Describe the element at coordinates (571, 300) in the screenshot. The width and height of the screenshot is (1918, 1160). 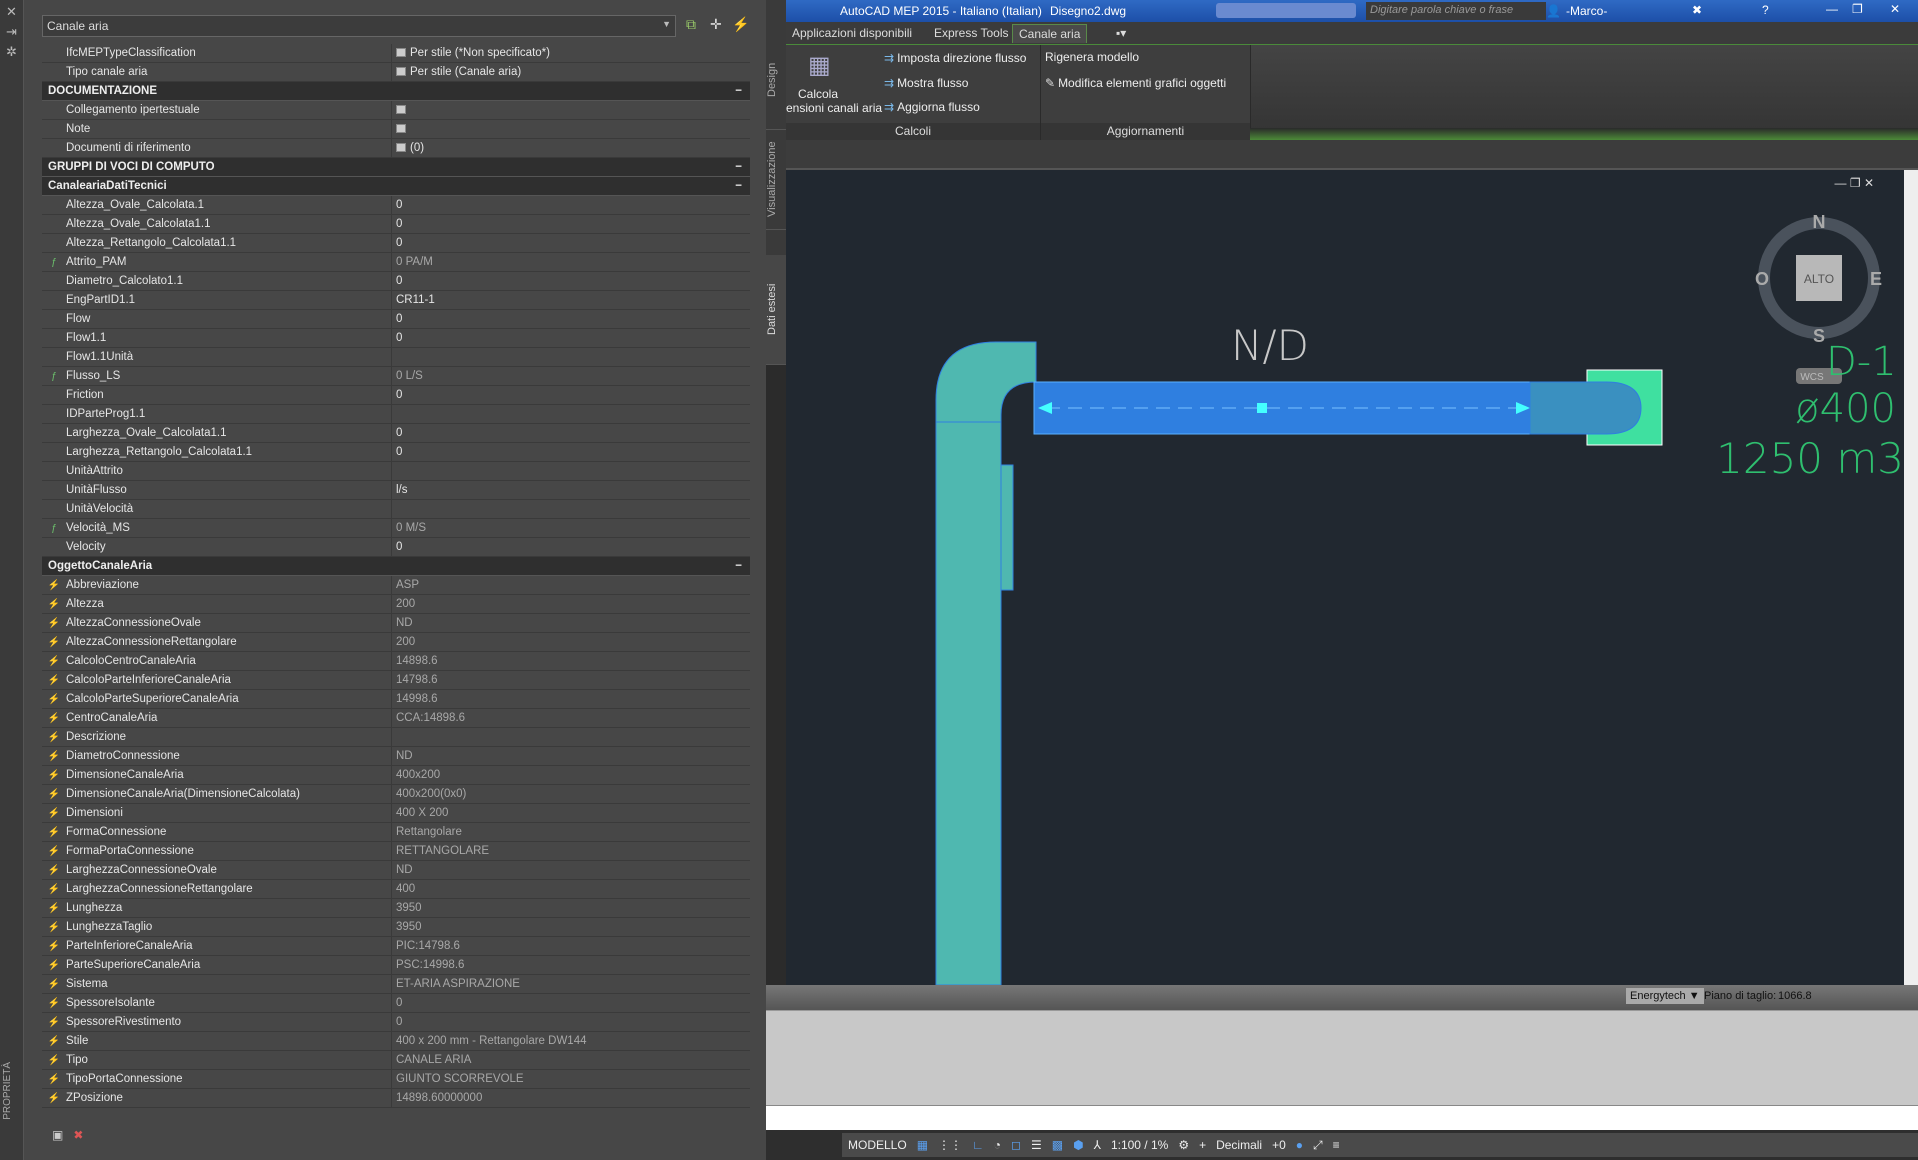
I see `property-value: CR11-1` at that location.